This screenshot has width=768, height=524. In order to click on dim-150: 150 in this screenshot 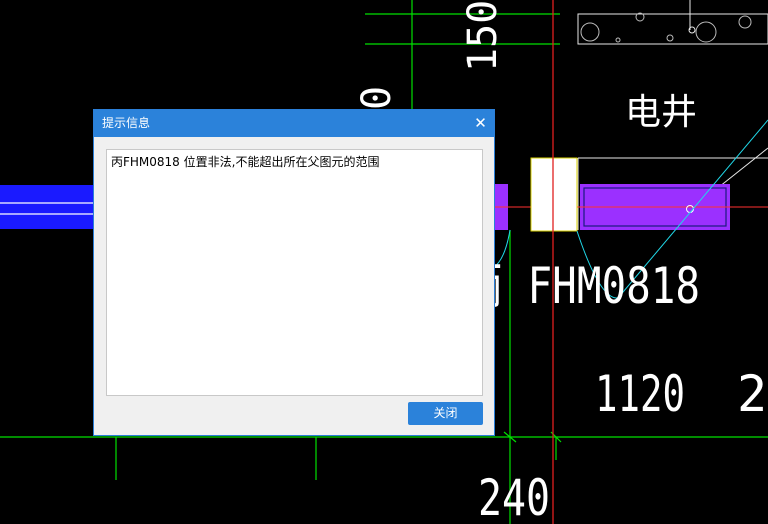, I will do `click(483, 36)`.